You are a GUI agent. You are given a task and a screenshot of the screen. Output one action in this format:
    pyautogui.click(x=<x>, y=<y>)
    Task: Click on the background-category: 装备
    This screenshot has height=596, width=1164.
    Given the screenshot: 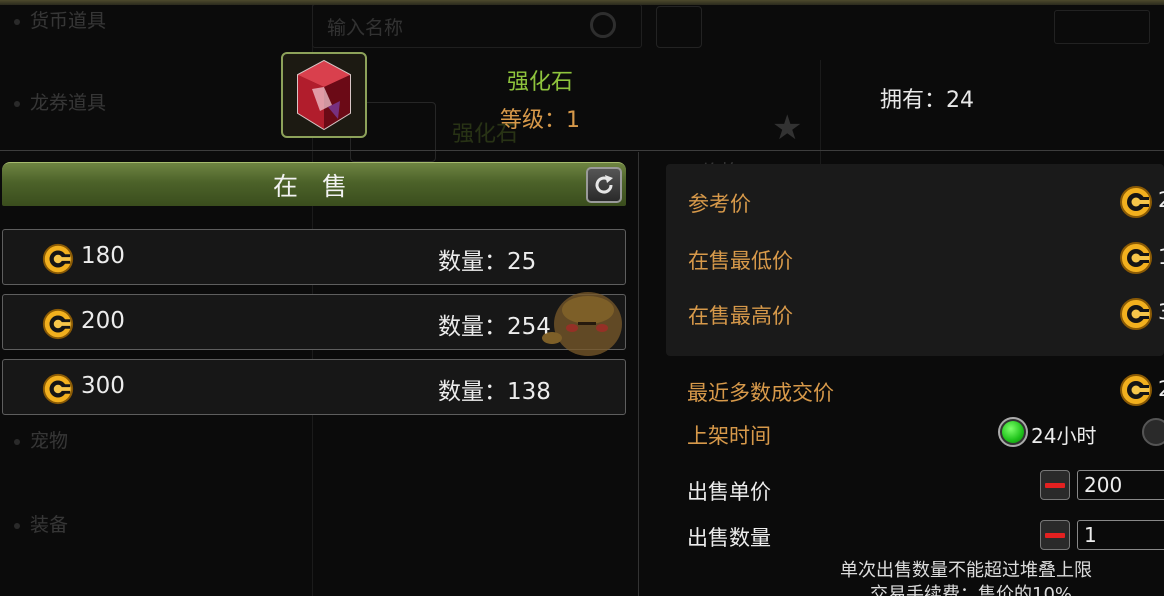 What is the action you would take?
    pyautogui.click(x=41, y=523)
    